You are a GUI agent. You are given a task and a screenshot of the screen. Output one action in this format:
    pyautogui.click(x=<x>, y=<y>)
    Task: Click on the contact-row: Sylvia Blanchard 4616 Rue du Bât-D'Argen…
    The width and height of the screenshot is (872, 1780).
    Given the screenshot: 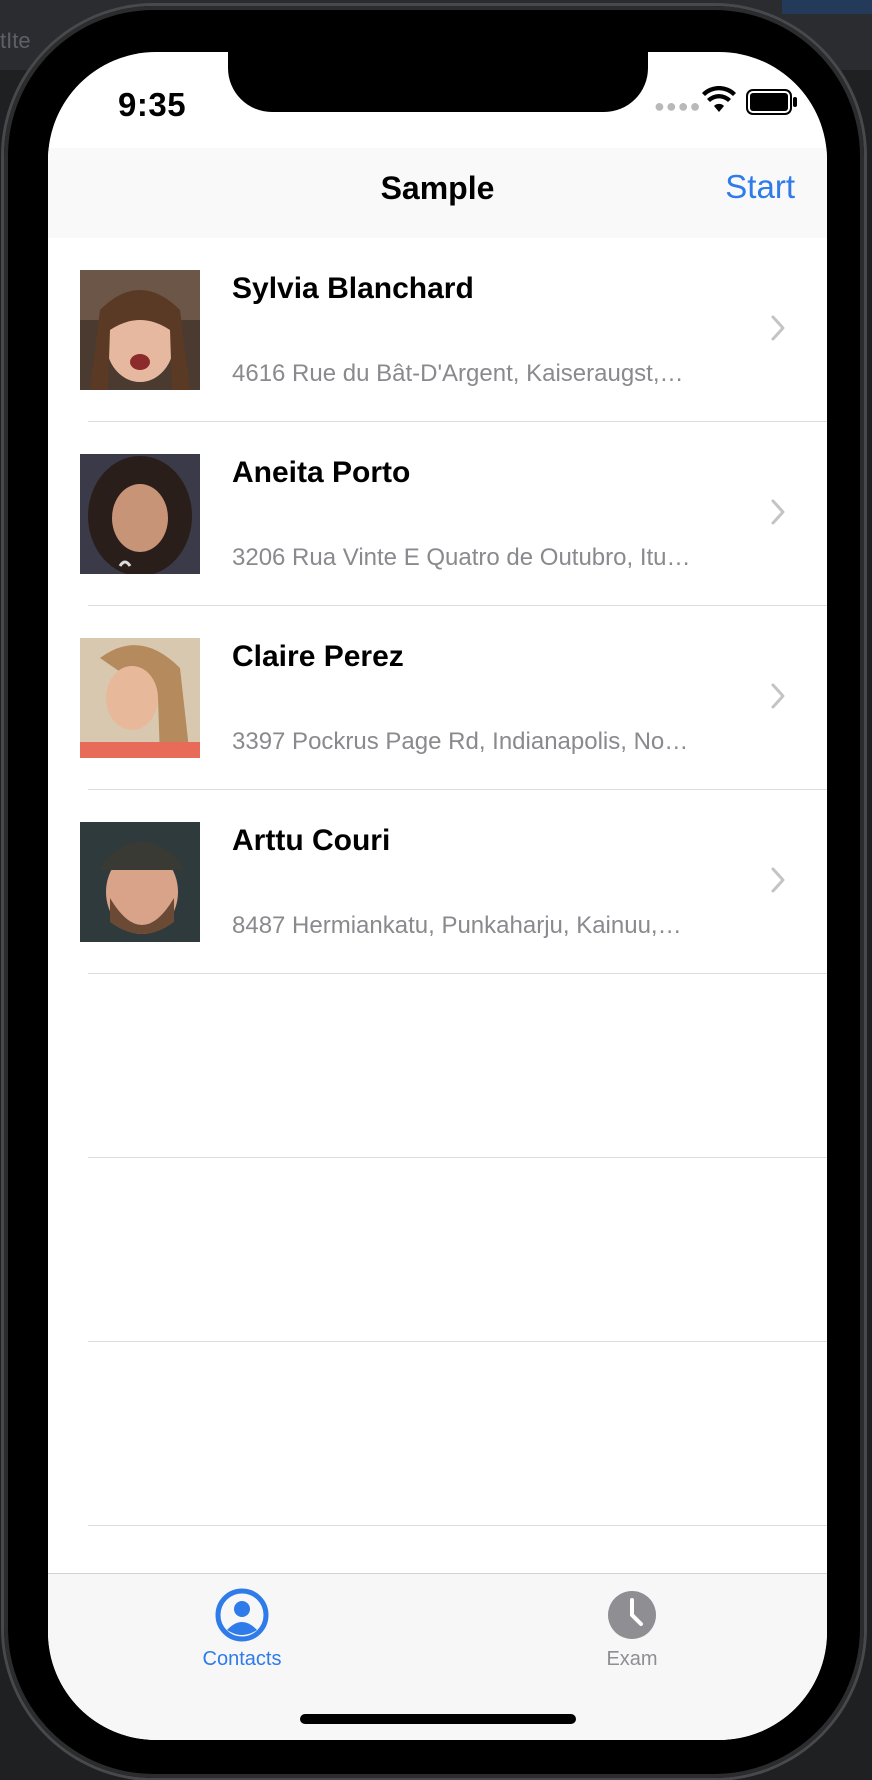 What is the action you would take?
    pyautogui.click(x=437, y=330)
    